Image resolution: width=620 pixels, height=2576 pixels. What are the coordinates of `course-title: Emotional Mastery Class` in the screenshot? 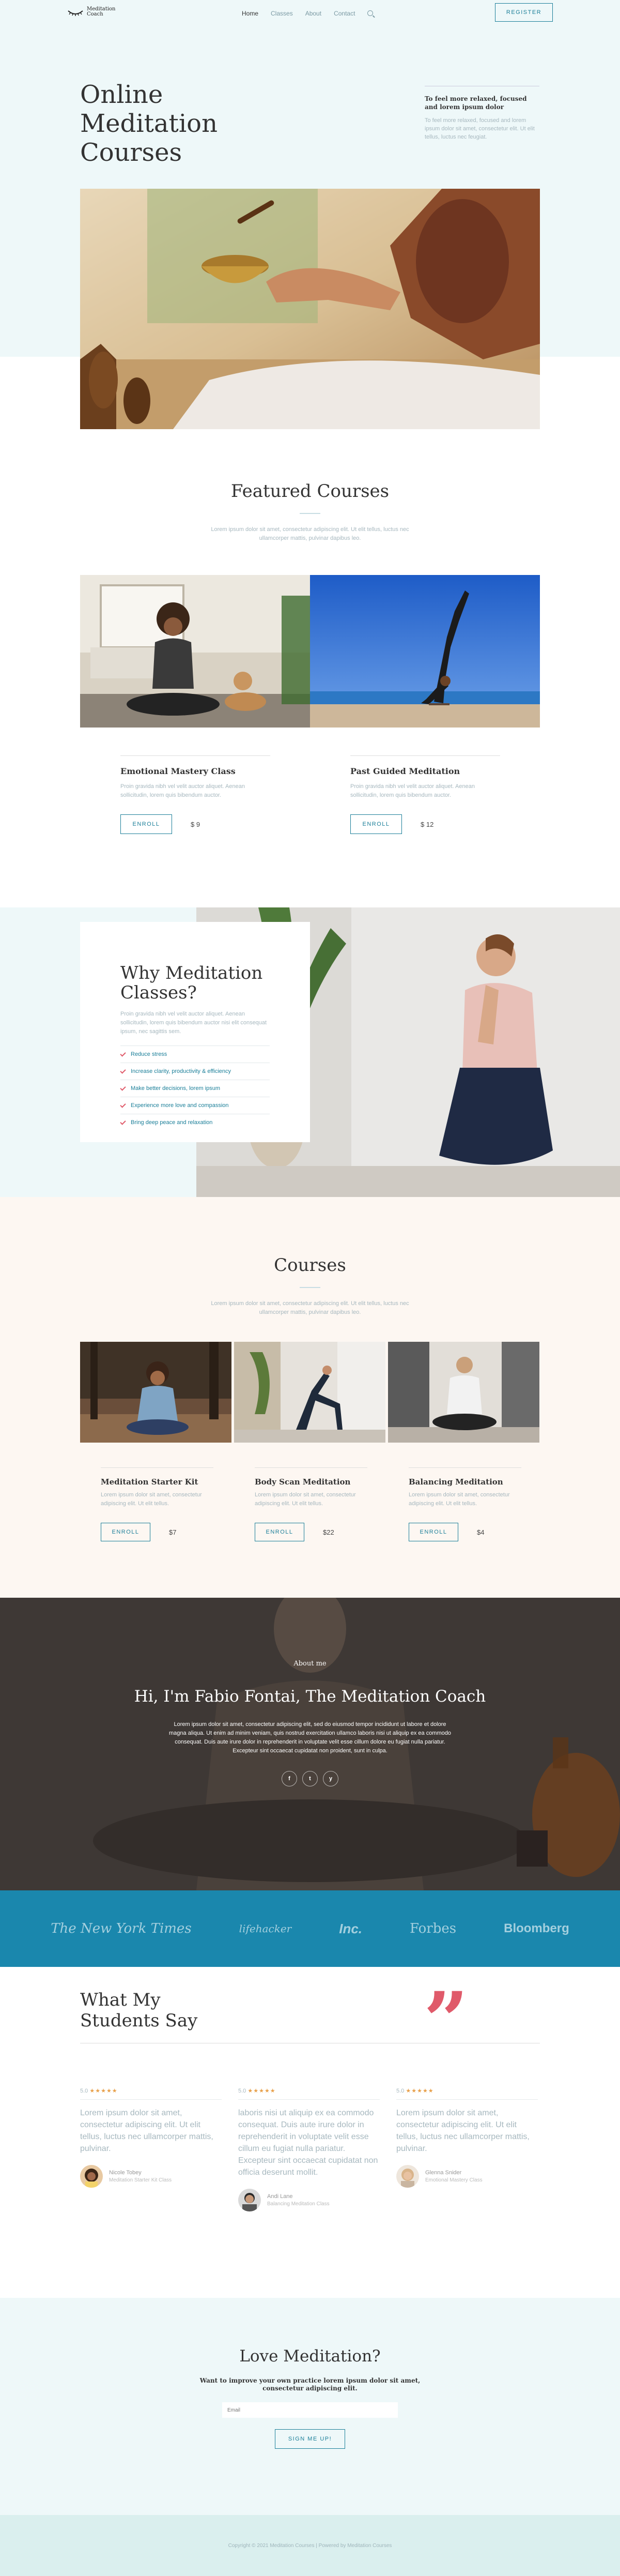 It's located at (178, 771).